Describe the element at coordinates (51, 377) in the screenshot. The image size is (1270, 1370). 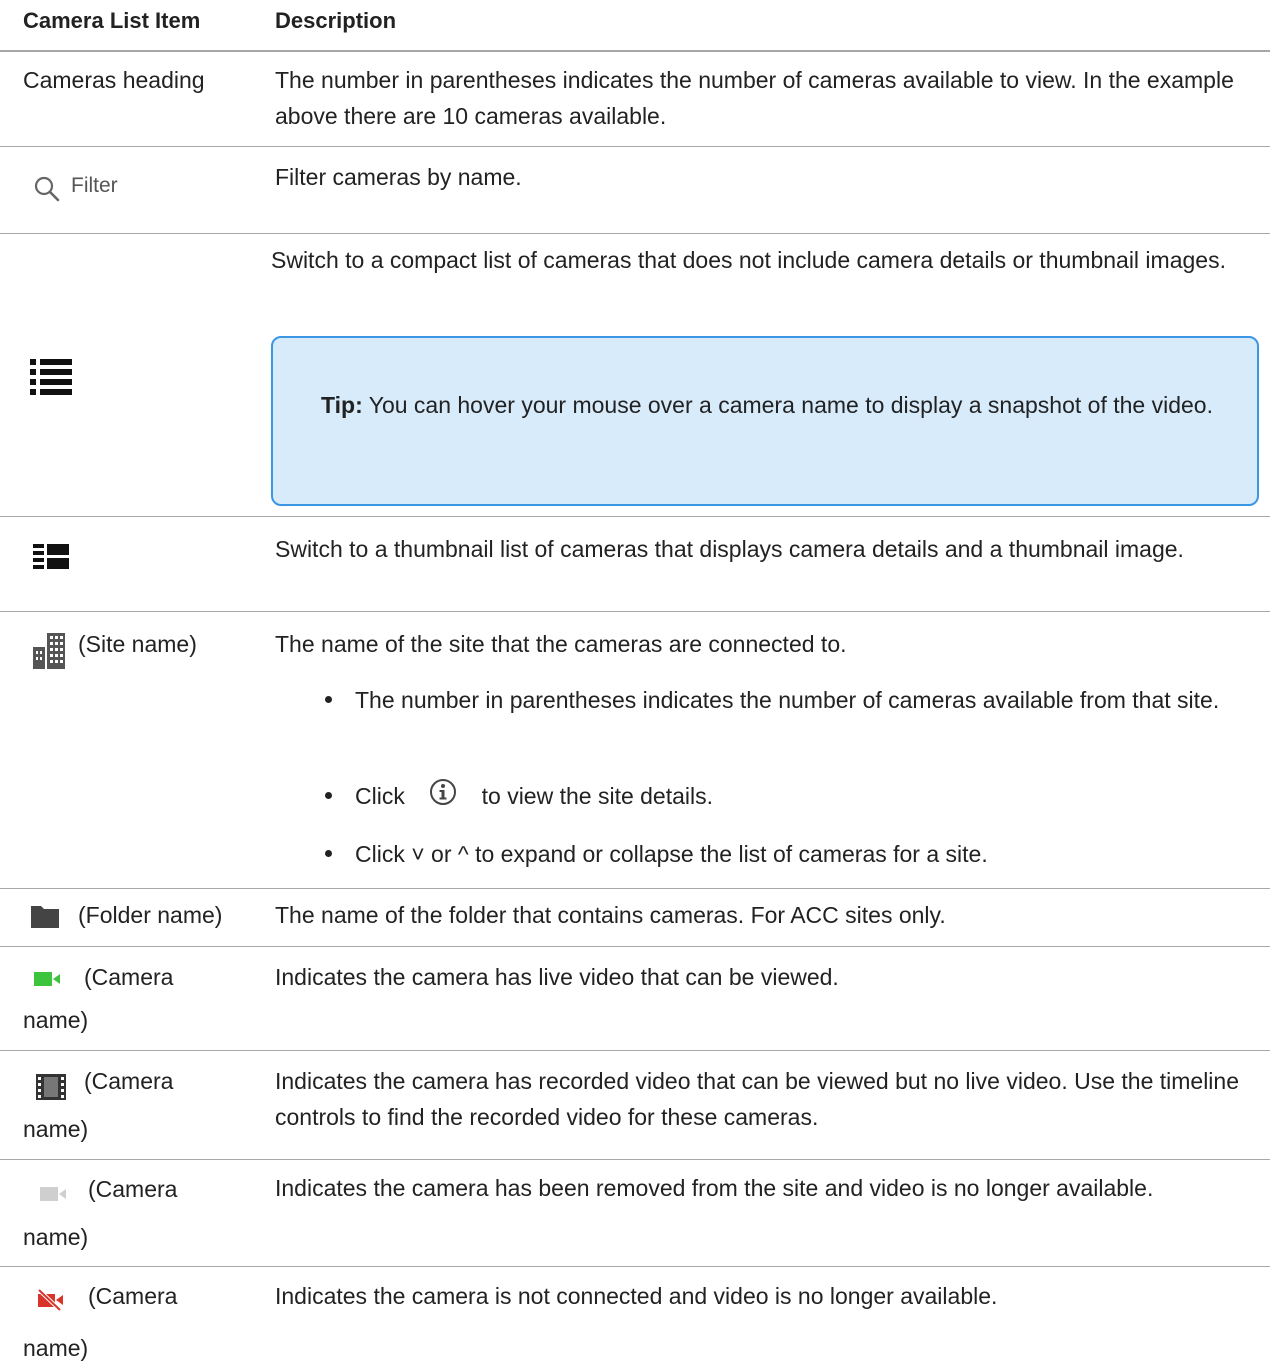
I see `compact-list-icon` at that location.